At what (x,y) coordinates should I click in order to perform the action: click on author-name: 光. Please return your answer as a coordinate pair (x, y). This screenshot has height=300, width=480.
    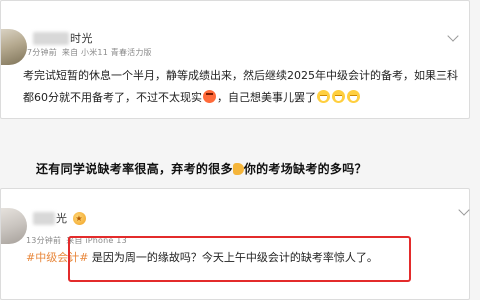
    Looking at the image, I should click on (62, 218).